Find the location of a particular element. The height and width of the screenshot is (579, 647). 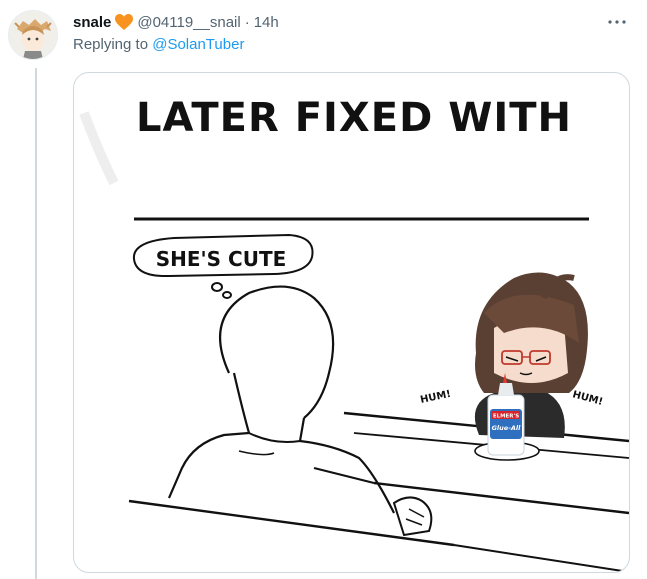

thought-text: SHE'S CUTE is located at coordinates (221, 259).